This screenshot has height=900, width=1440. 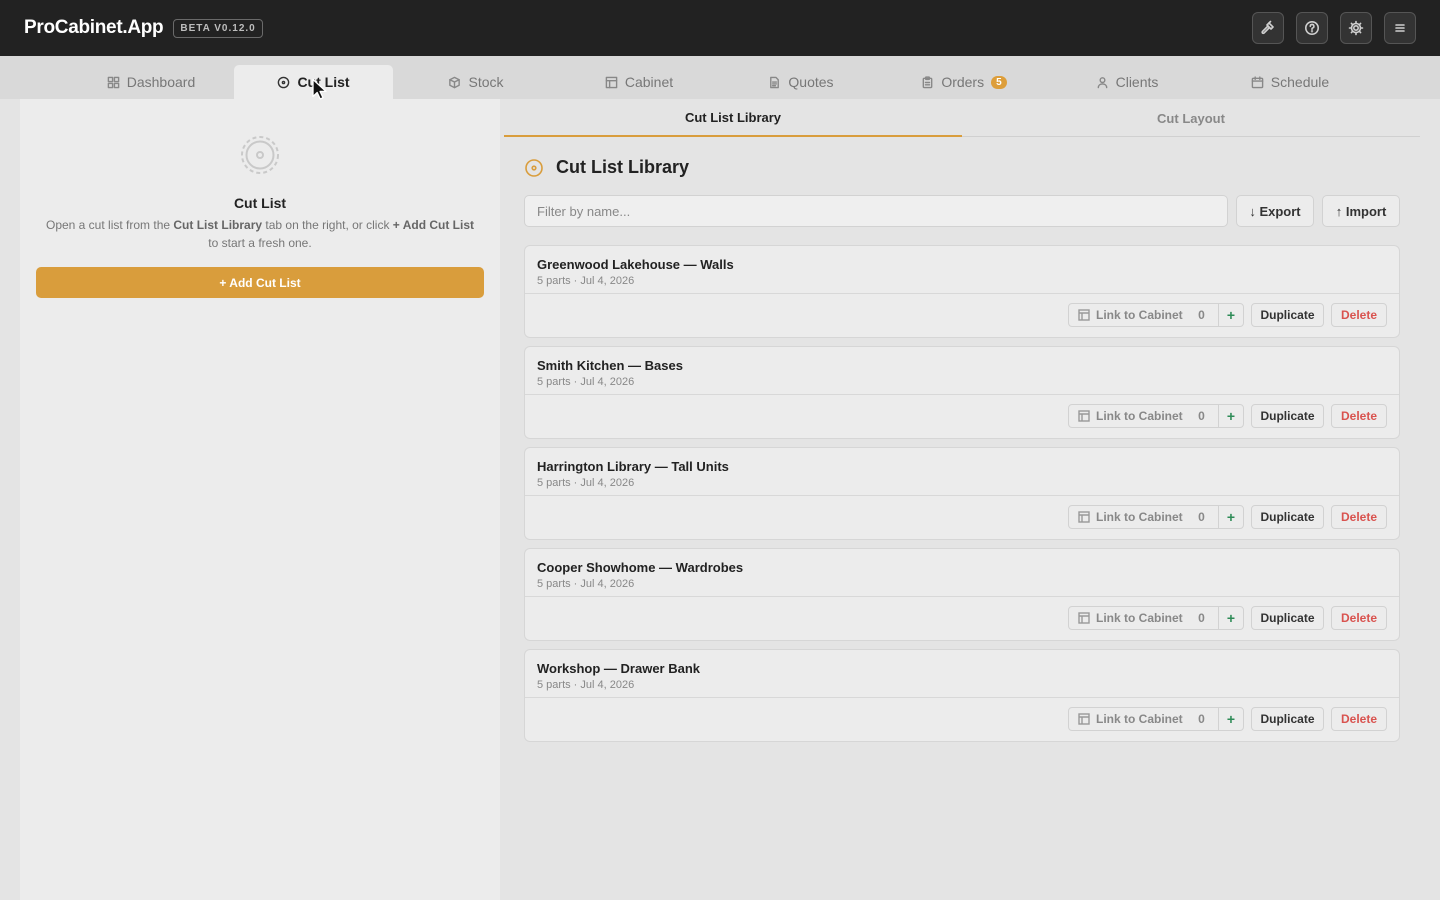 I want to click on calendar-icon, so click(x=1257, y=81).